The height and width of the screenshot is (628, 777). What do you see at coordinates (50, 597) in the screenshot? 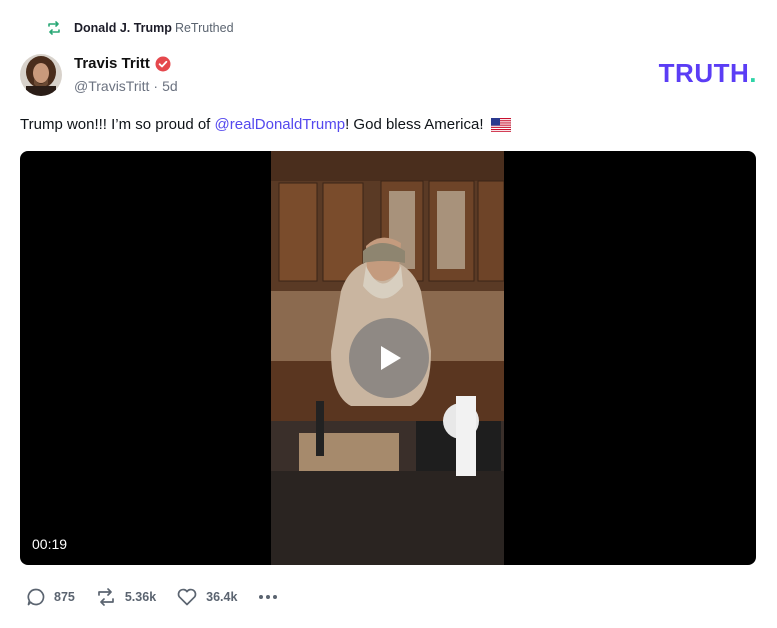
I see `reply-button: 875` at bounding box center [50, 597].